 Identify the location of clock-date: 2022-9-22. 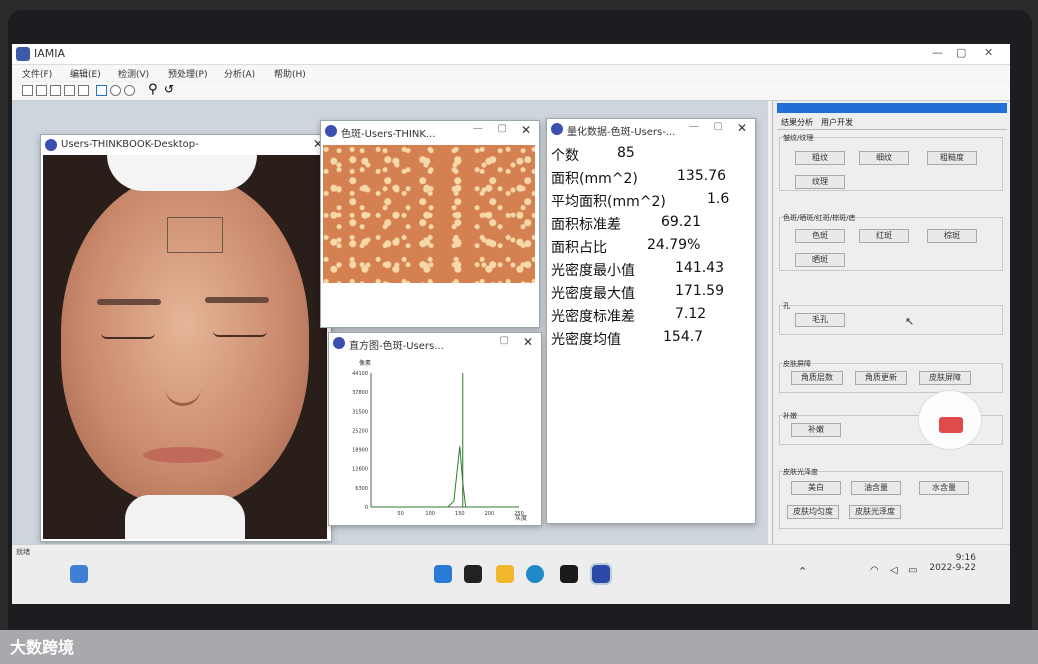
(952, 568).